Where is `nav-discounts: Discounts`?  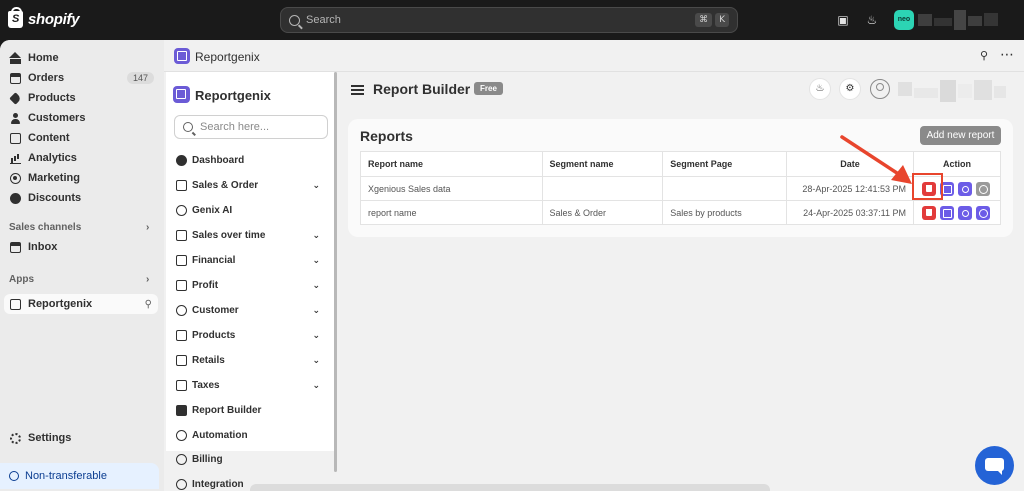 nav-discounts: Discounts is located at coordinates (81, 198).